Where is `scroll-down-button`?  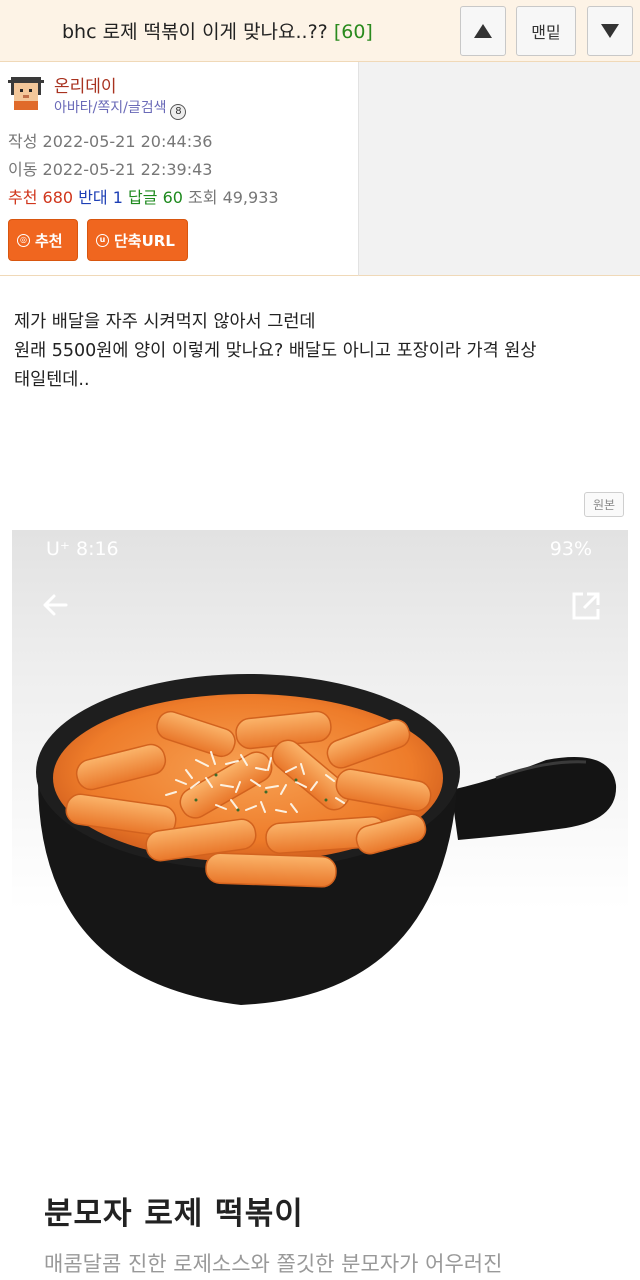 scroll-down-button is located at coordinates (610, 31).